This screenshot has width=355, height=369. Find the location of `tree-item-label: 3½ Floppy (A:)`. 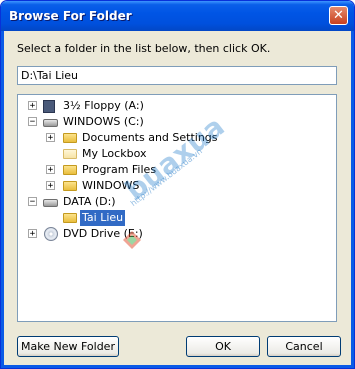

tree-item-label: 3½ Floppy (A:) is located at coordinates (103, 106).